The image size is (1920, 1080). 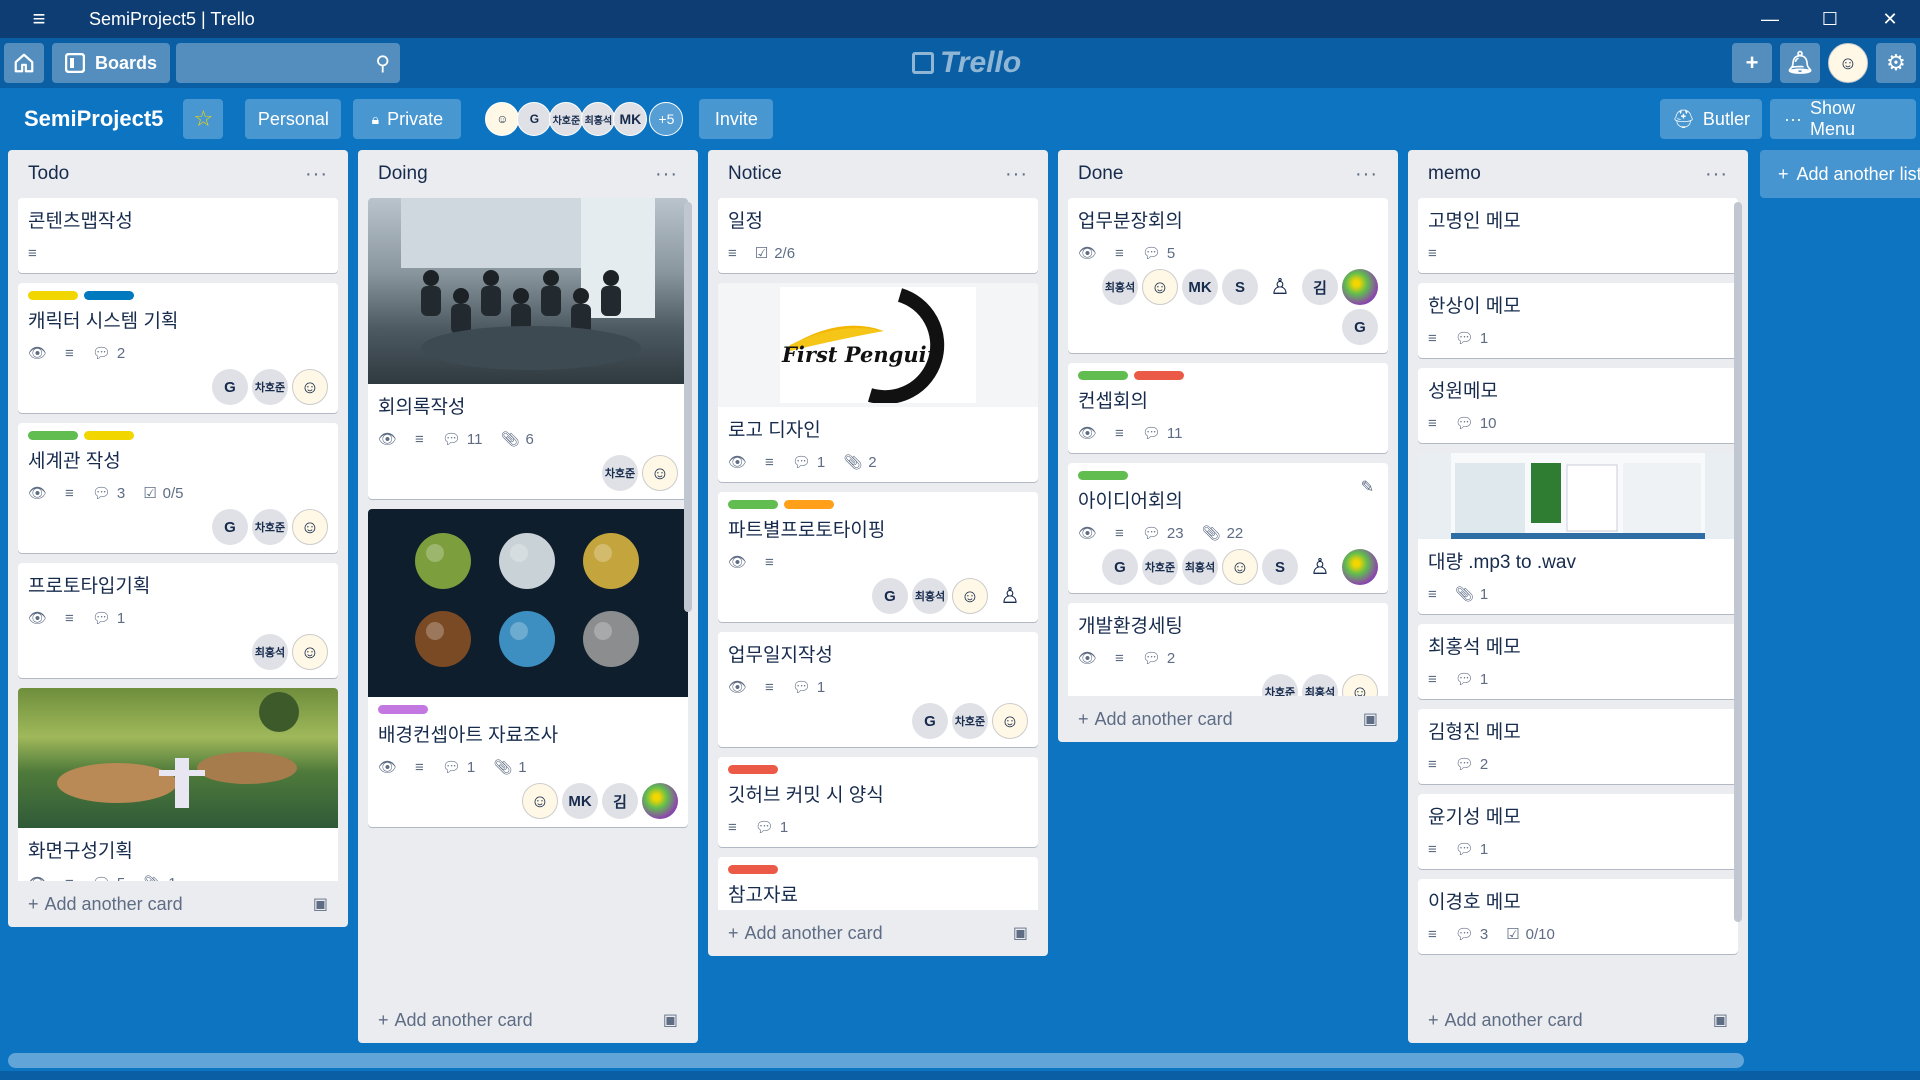 What do you see at coordinates (178, 784) in the screenshot?
I see `card: 화면구성기획👁︎≡💬︎5📎︎1☺김` at bounding box center [178, 784].